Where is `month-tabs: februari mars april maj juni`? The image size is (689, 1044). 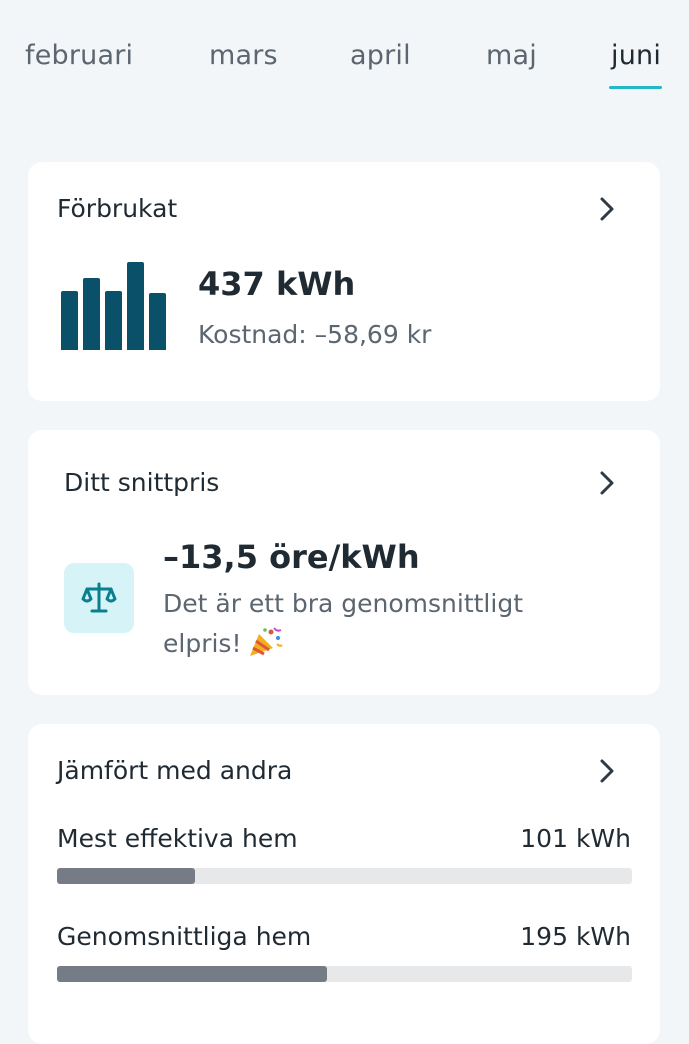
month-tabs: februari mars april maj juni is located at coordinates (344, 55).